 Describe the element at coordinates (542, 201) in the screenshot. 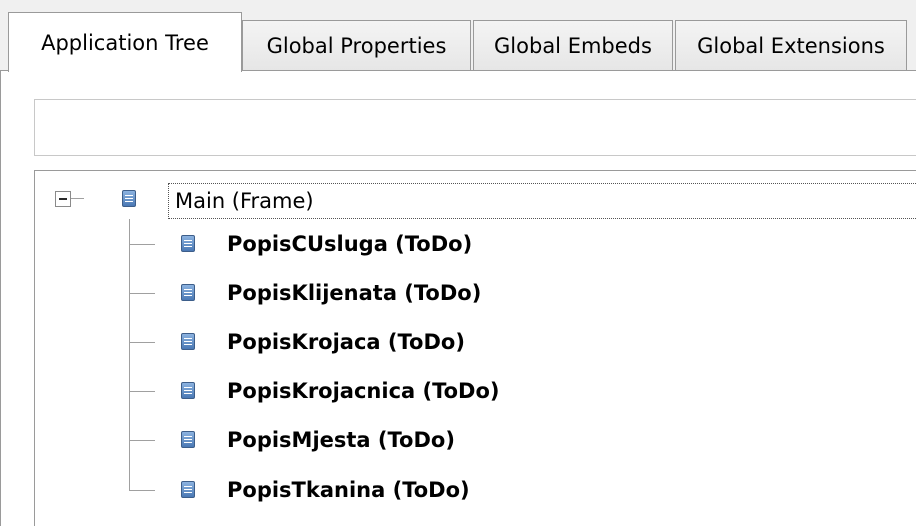

I see `tree-node-main: Main (Frame)` at that location.